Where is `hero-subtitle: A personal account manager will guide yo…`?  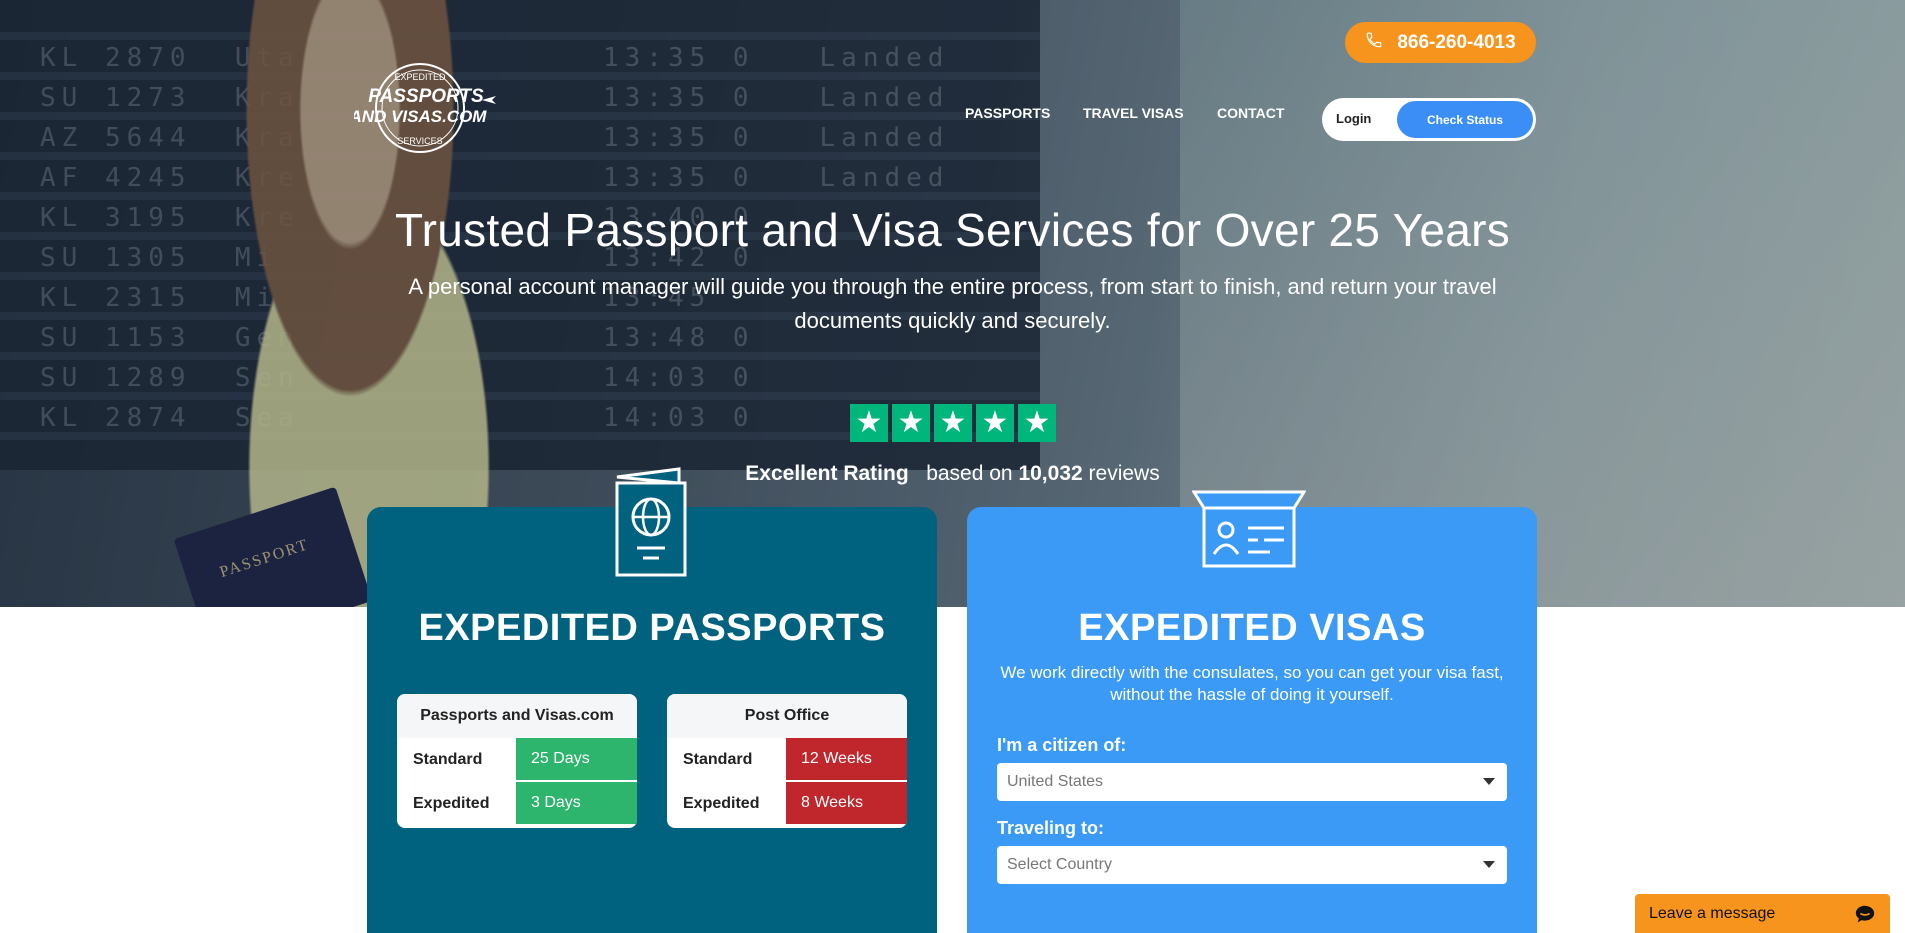 hero-subtitle: A personal account manager will guide yo… is located at coordinates (952, 303).